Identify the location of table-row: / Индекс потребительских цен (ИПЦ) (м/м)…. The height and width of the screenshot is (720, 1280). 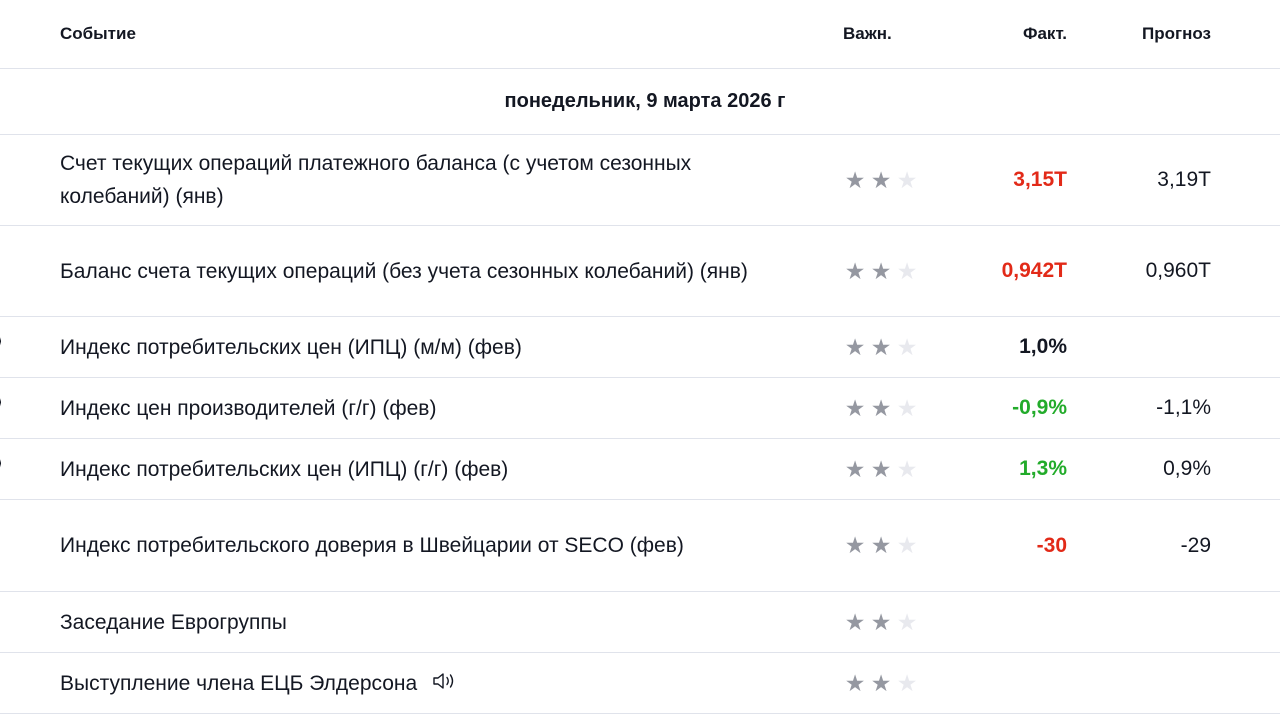
(640, 347).